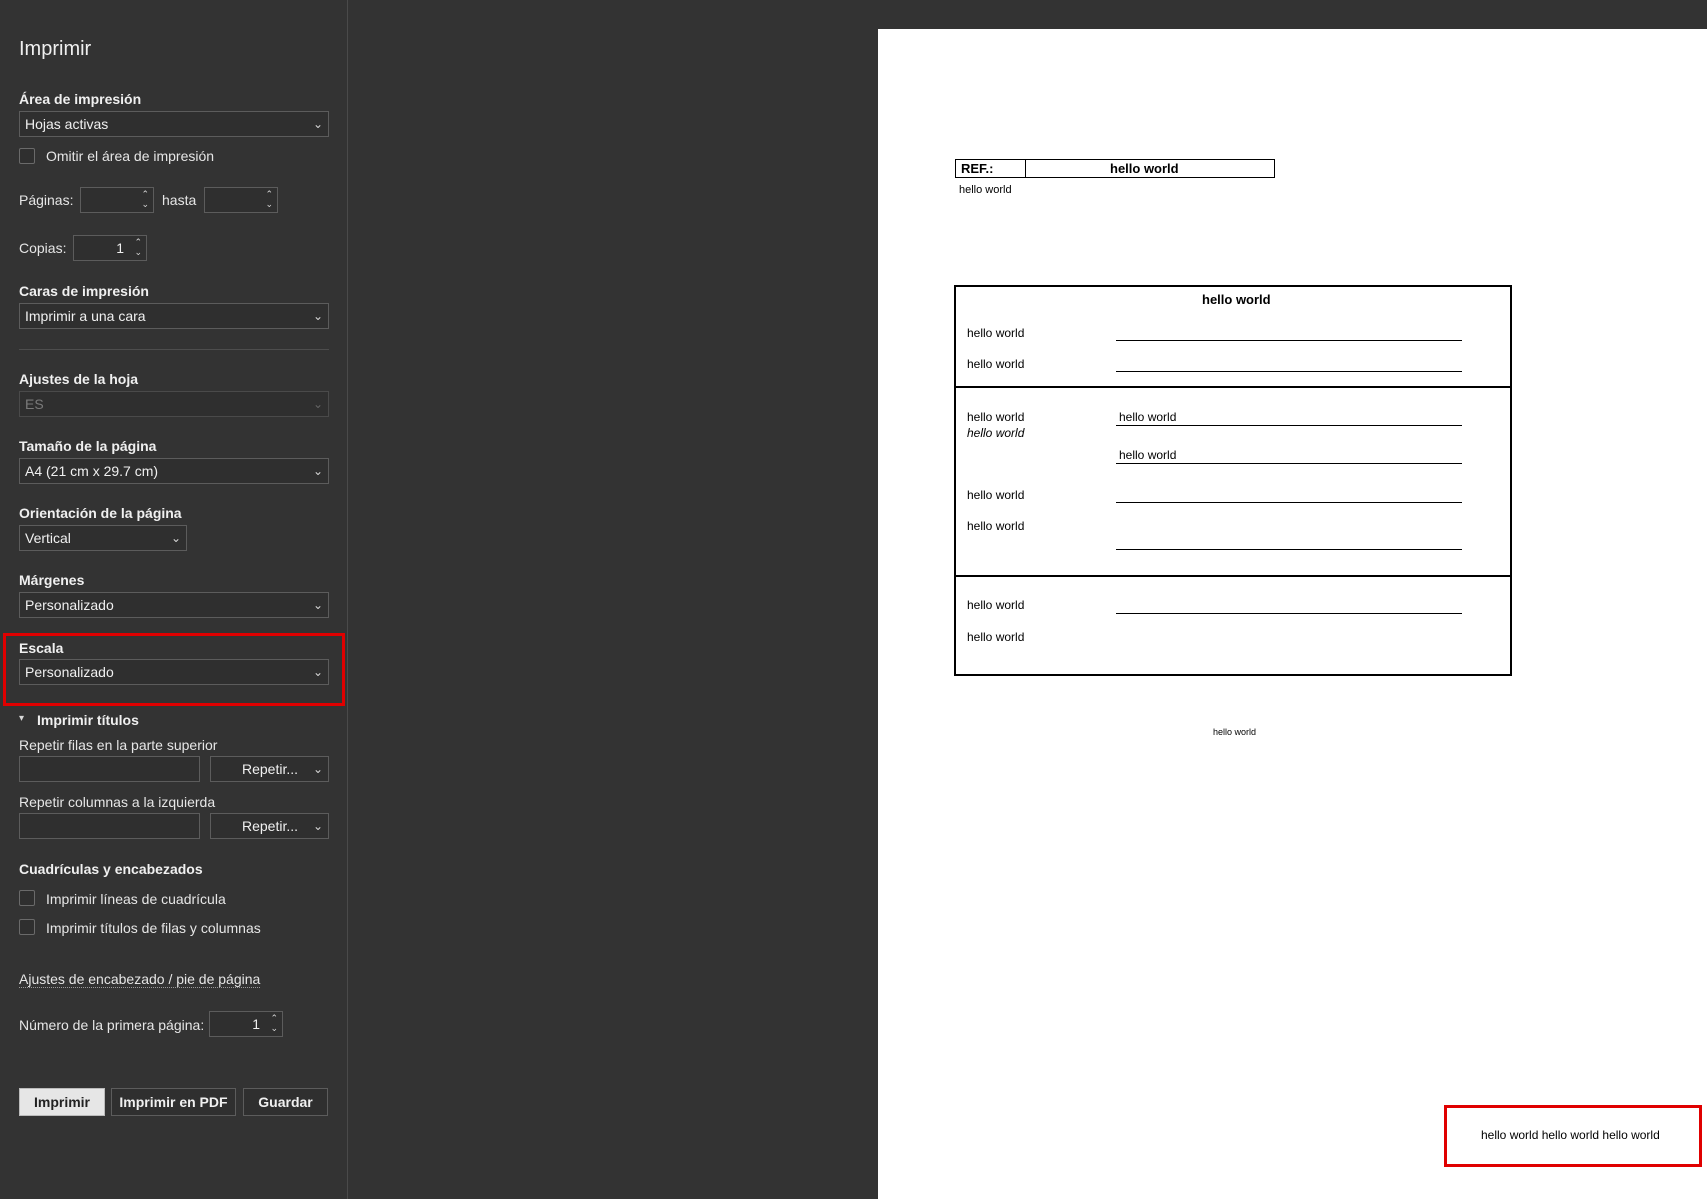 Image resolution: width=1707 pixels, height=1199 pixels. Describe the element at coordinates (996, 433) in the screenshot. I see `s2-row1-label-italic: hello world` at that location.